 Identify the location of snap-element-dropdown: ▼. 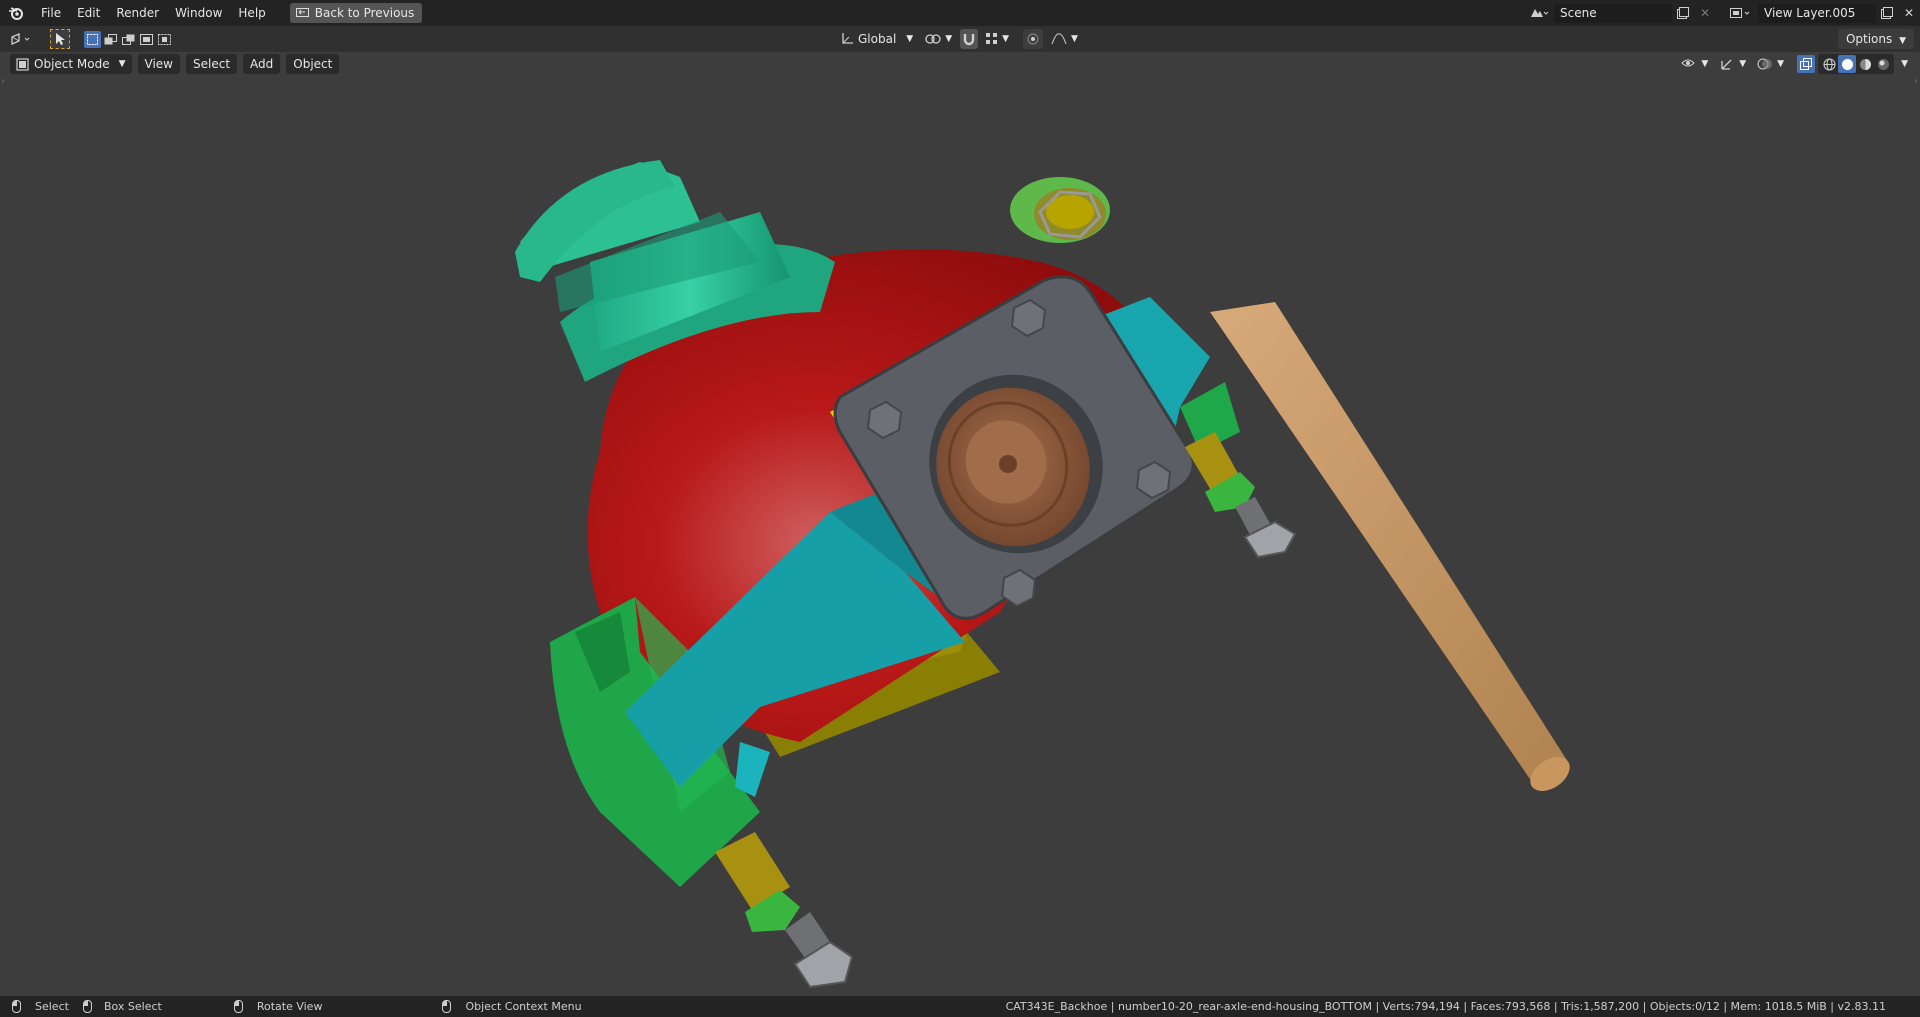
(997, 39).